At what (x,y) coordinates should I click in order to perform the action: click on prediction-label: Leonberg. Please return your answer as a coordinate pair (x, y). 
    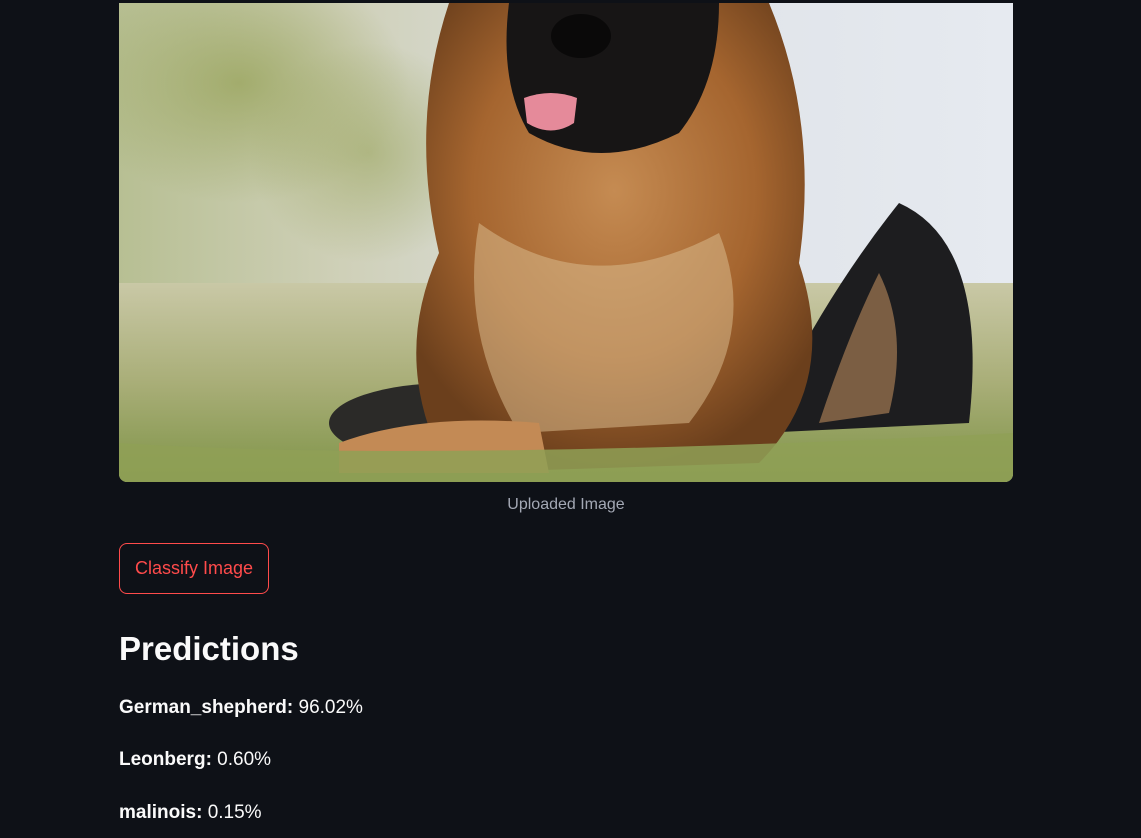
    Looking at the image, I should click on (162, 759).